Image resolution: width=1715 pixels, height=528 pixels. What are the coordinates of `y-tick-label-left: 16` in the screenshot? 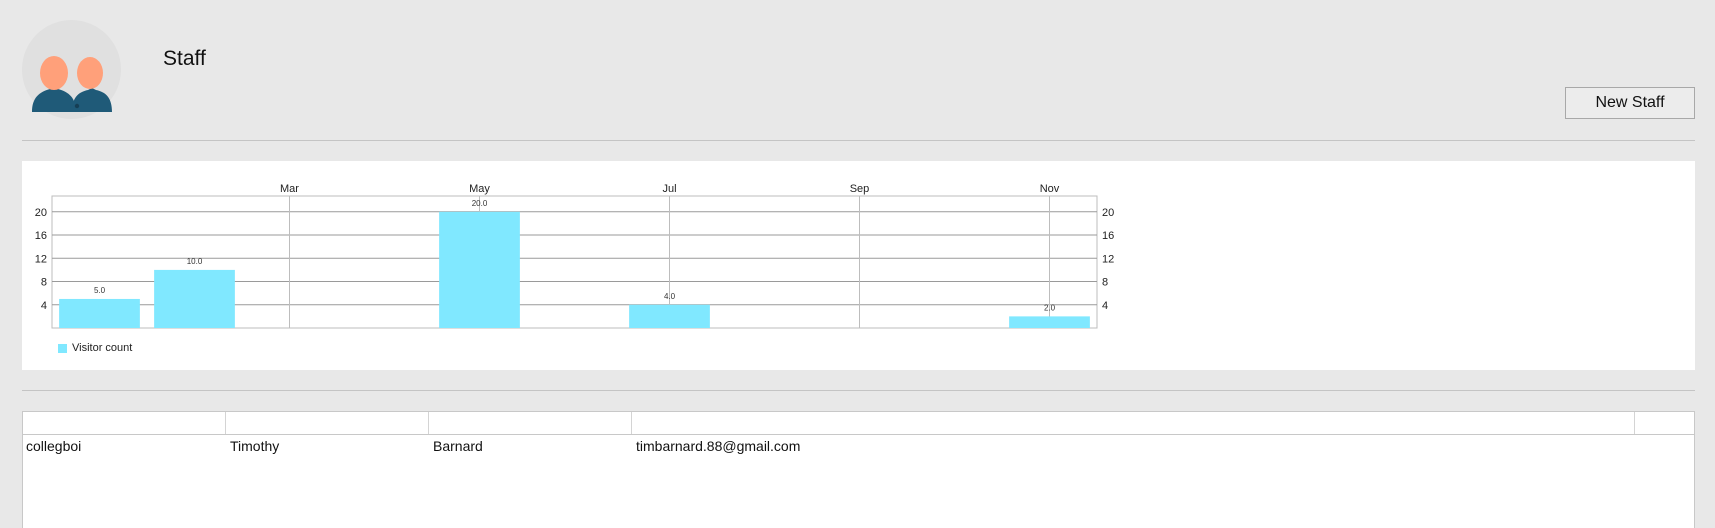 It's located at (41, 236).